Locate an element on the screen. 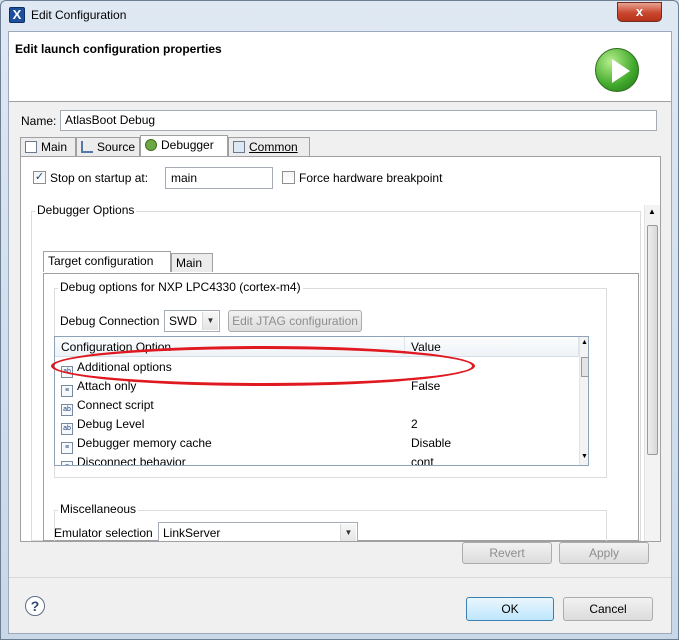 The image size is (679, 640). panel-scroll-thumb is located at coordinates (652, 340).